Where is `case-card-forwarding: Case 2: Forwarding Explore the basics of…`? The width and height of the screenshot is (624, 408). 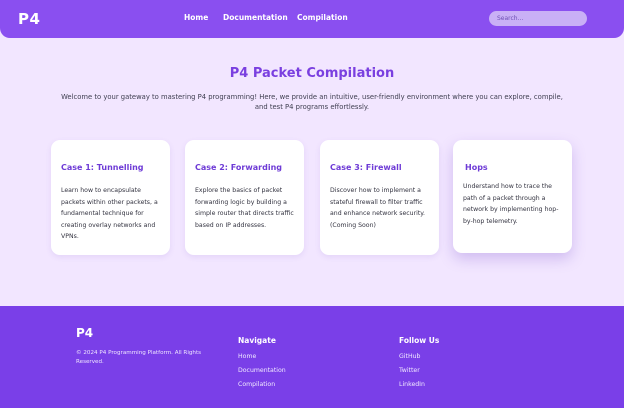 case-card-forwarding: Case 2: Forwarding Explore the basics of… is located at coordinates (244, 197).